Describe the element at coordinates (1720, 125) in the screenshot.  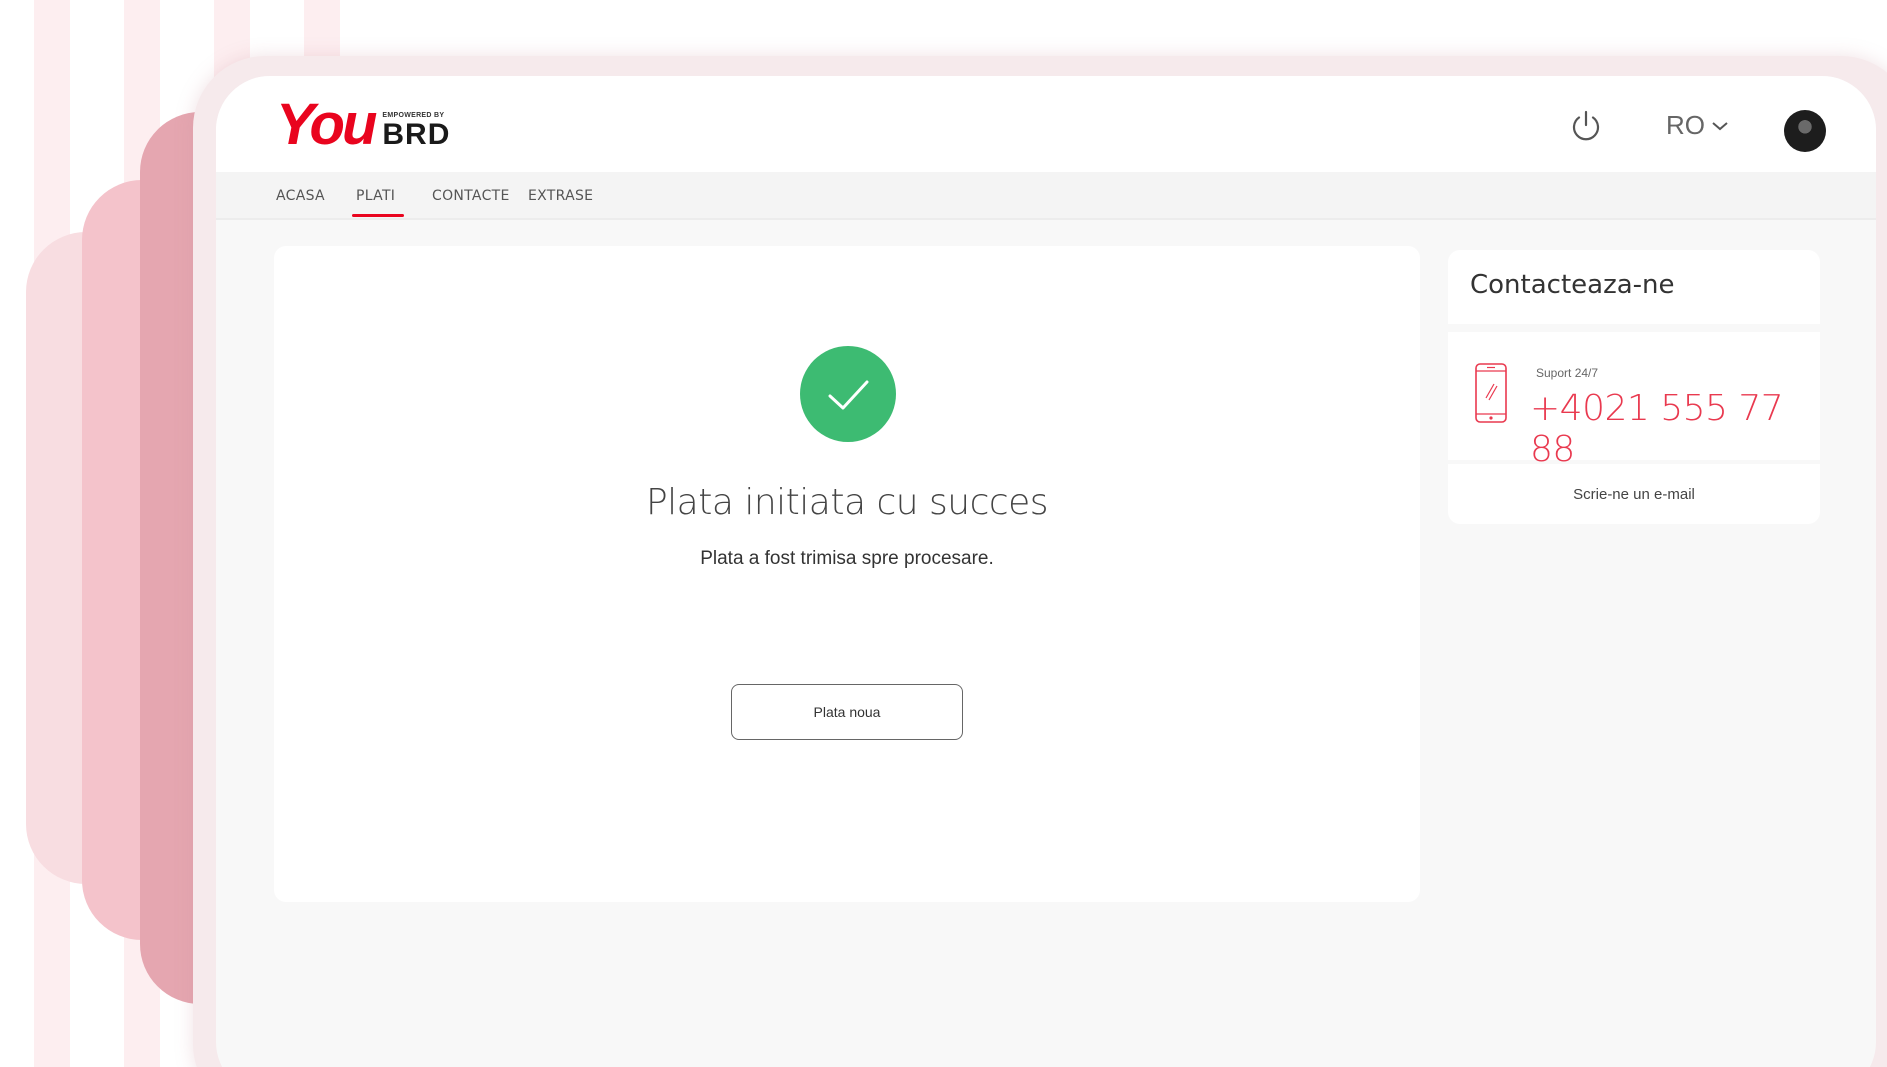
I see `chevron-down-icon` at that location.